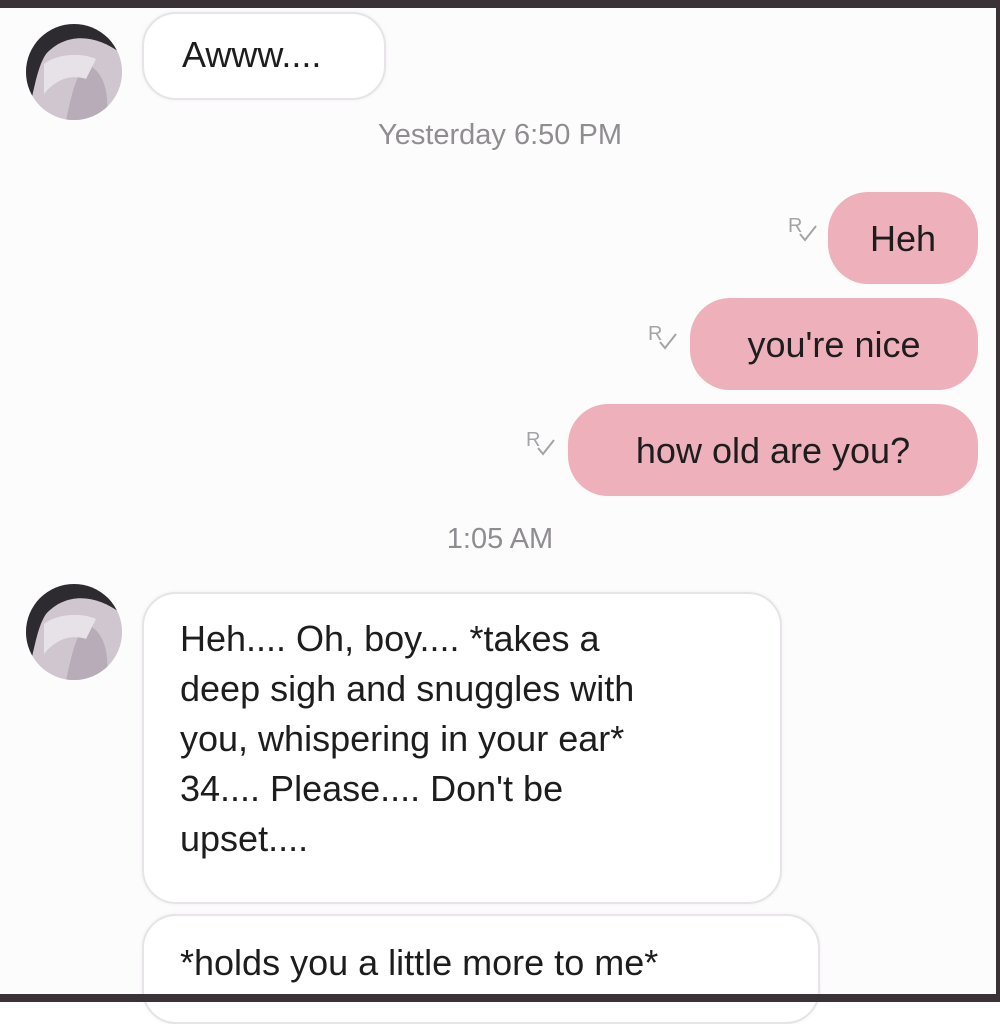 The width and height of the screenshot is (1000, 1024). I want to click on outgoing-message-bubble: you're nice, so click(834, 344).